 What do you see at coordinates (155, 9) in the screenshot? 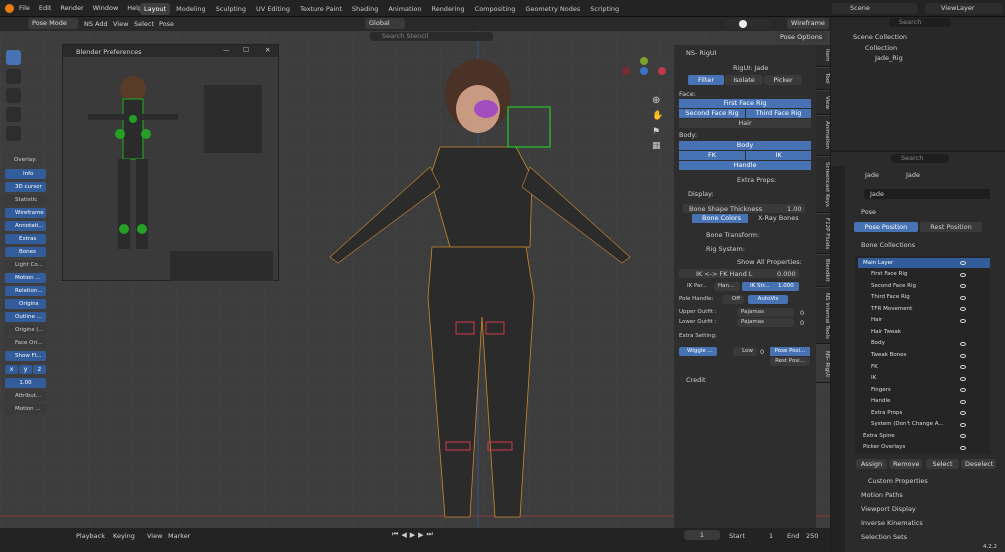
I see `tab-layout: Layout` at bounding box center [155, 9].